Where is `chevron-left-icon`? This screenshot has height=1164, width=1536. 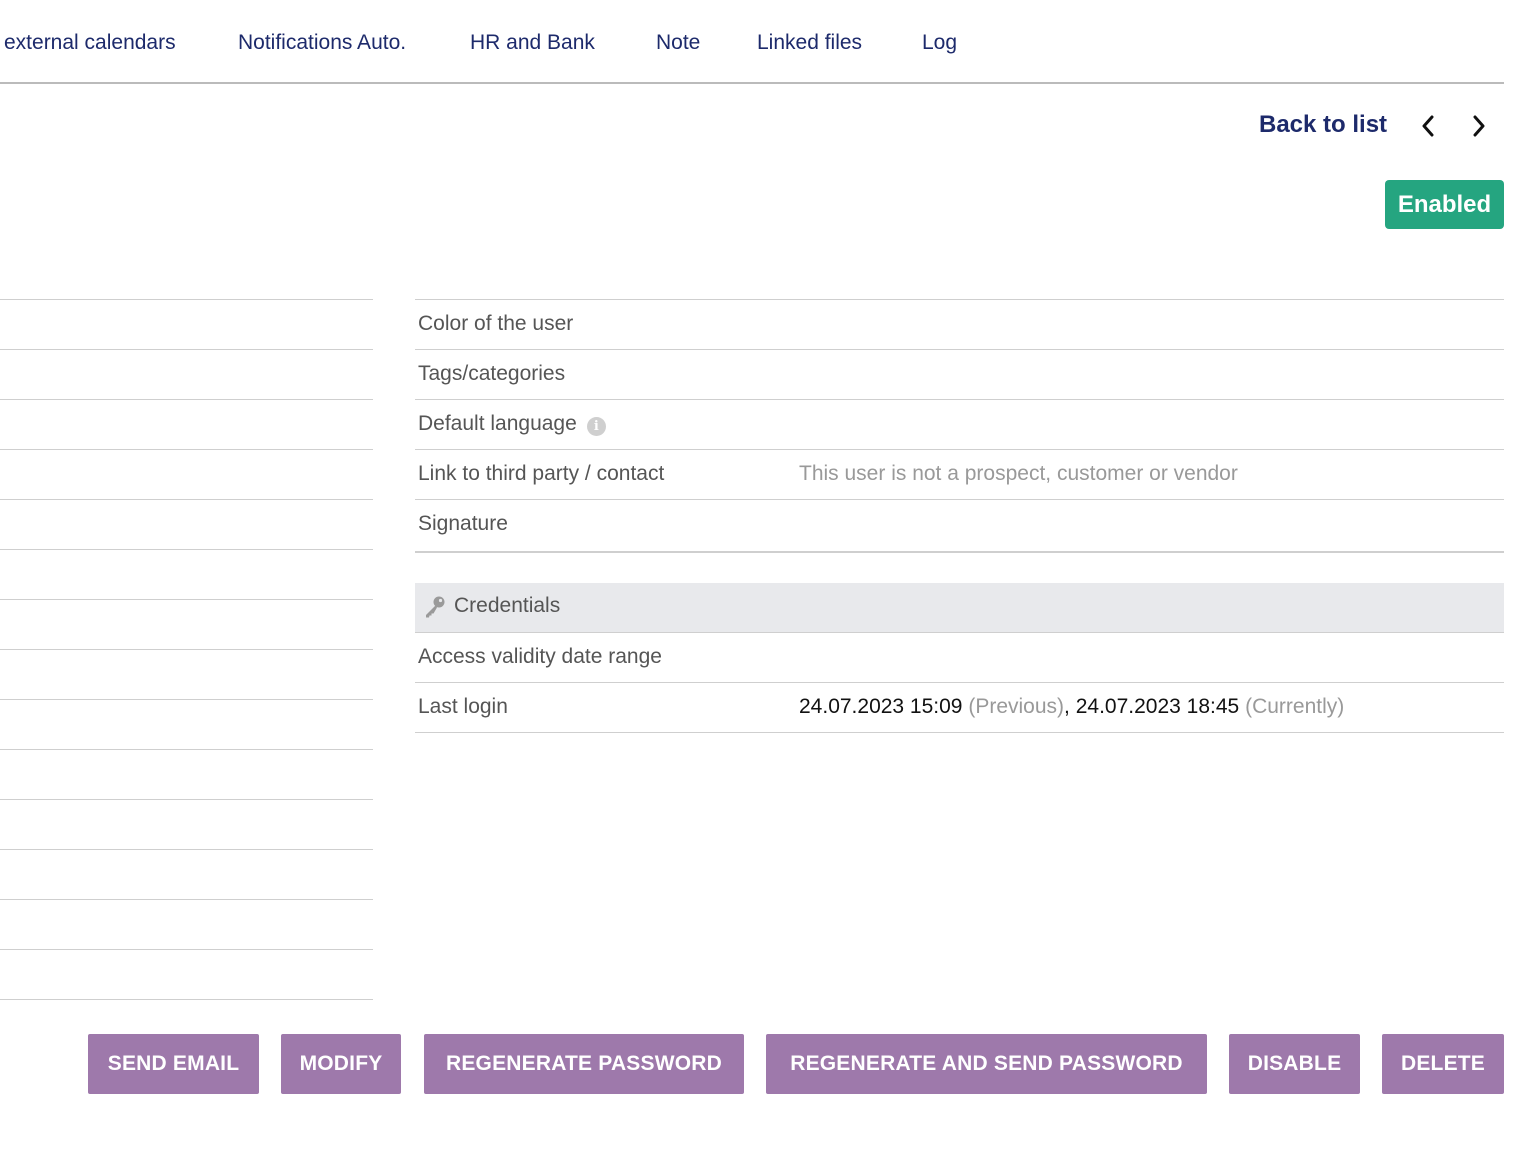
chevron-left-icon is located at coordinates (1429, 126).